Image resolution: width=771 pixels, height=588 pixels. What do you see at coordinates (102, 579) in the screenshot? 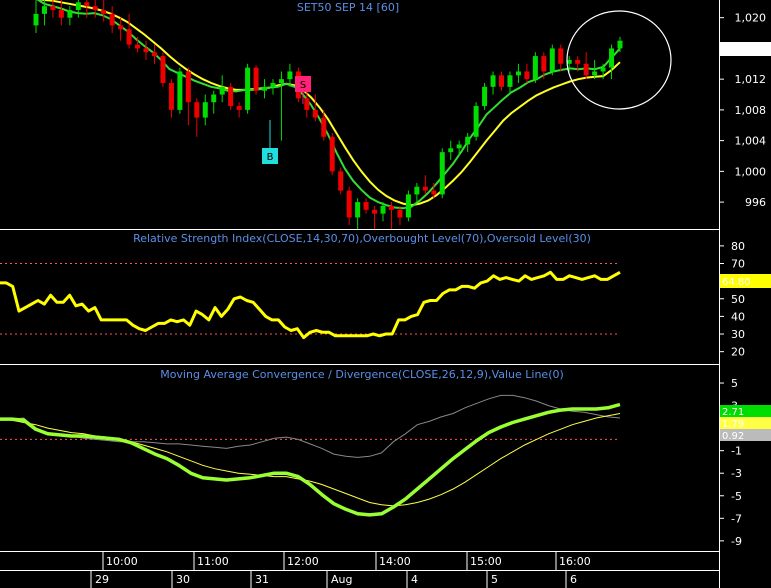
I see `date-tick-label: 29` at bounding box center [102, 579].